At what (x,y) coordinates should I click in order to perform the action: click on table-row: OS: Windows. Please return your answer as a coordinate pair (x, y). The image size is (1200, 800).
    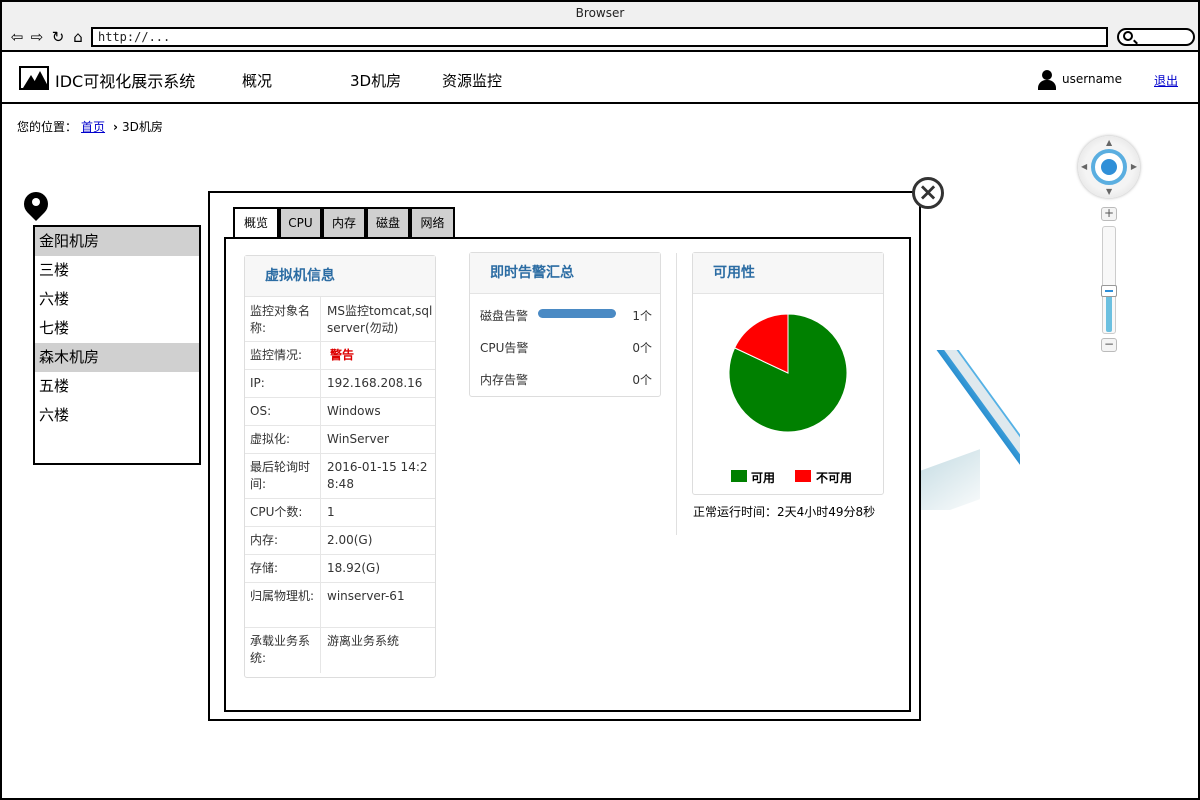
    Looking at the image, I should click on (340, 412).